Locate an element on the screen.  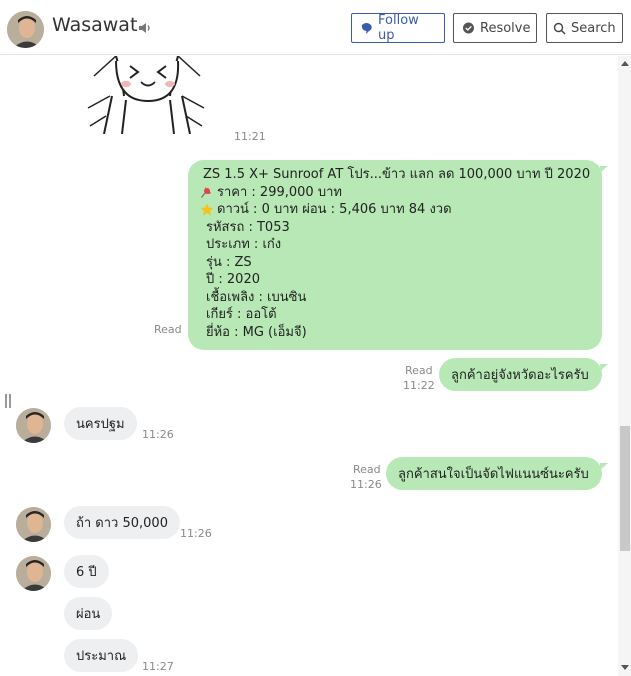
listing-line: ราคา : 299,000 บาท is located at coordinates (395, 193).